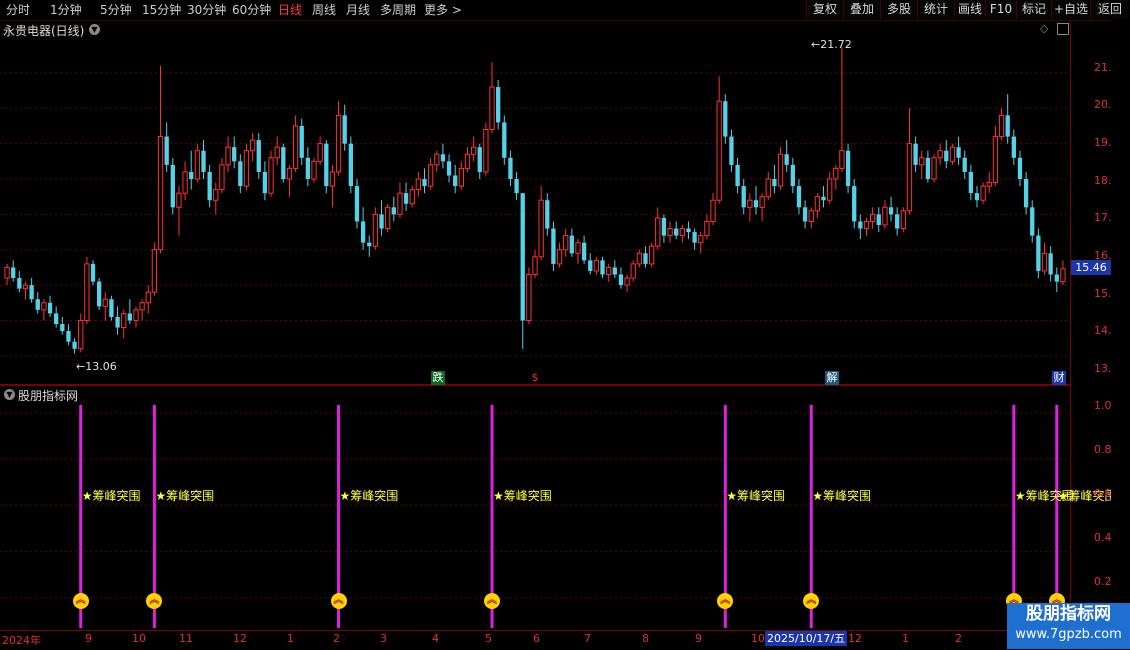  Describe the element at coordinates (206, 10) in the screenshot. I see `tab-timeframe-30min: 30分钟` at that location.